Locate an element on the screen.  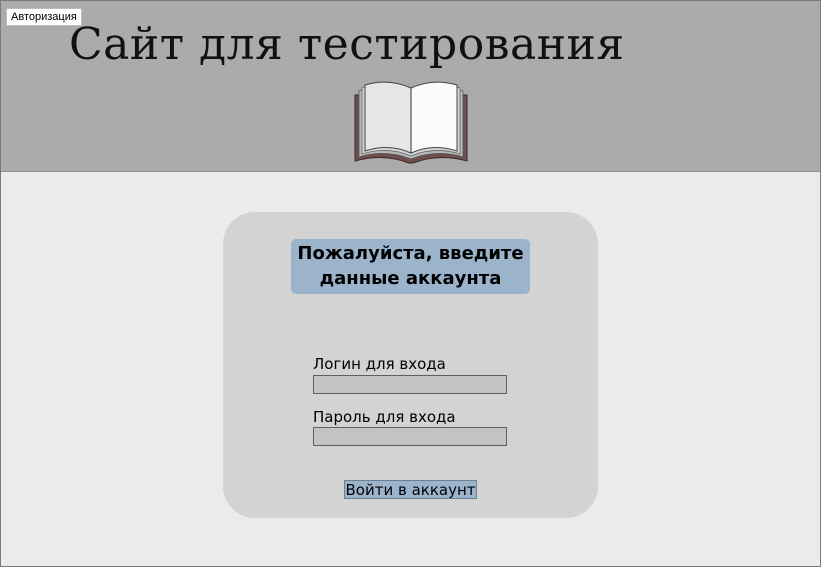
open-book-icon is located at coordinates (411, 122).